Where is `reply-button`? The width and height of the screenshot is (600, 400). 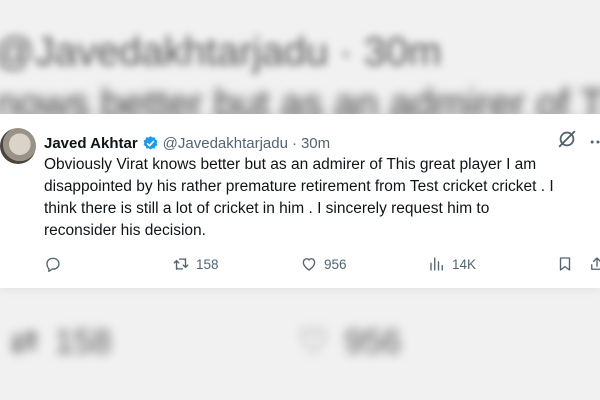
reply-button is located at coordinates (53, 264).